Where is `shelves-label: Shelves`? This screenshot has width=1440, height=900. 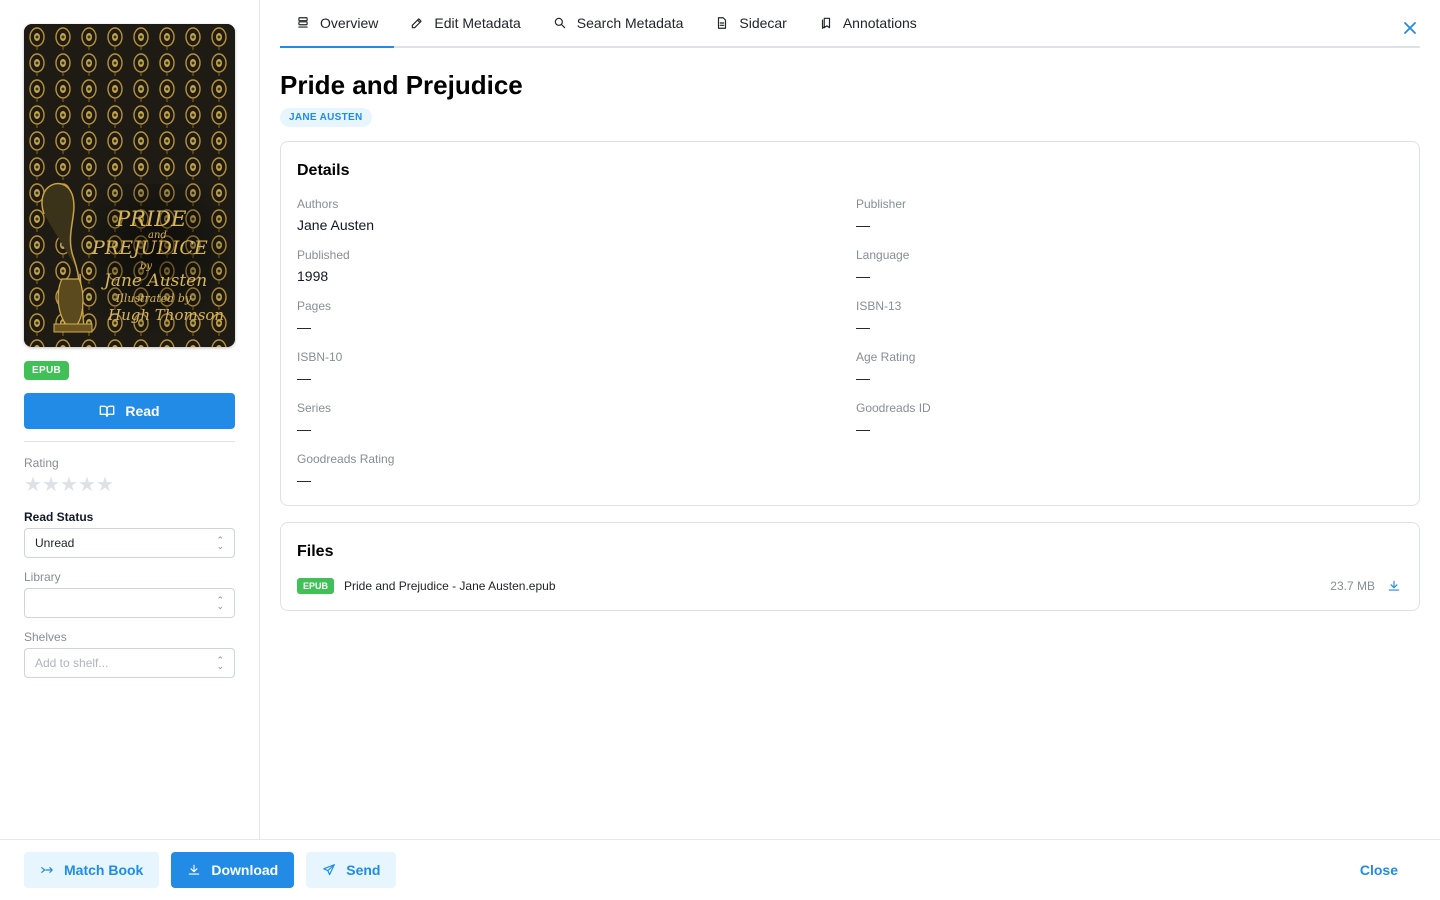 shelves-label: Shelves is located at coordinates (45, 637).